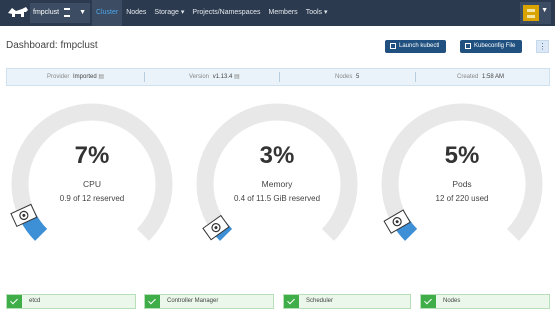 The image size is (555, 315). What do you see at coordinates (107, 13) in the screenshot?
I see `nav-cluster: Cluster` at bounding box center [107, 13].